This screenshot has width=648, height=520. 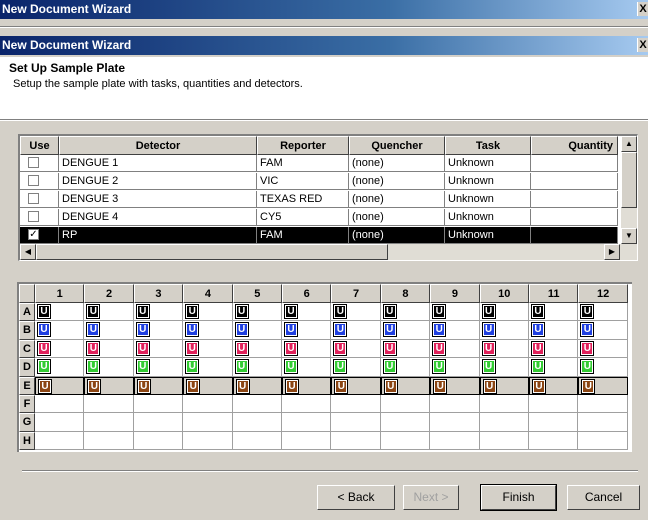 I want to click on plate-column-header: 9, so click(x=455, y=293).